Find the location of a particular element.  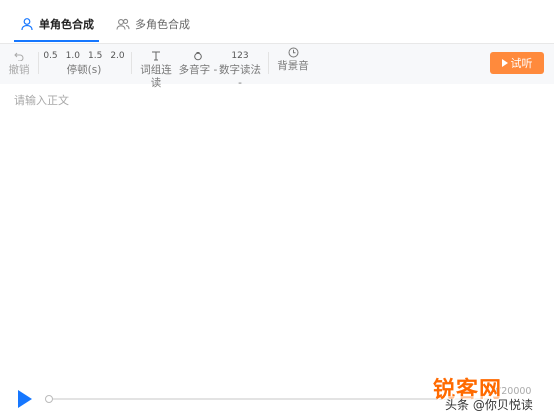

background-music-button: 背景音 is located at coordinates (293, 58).